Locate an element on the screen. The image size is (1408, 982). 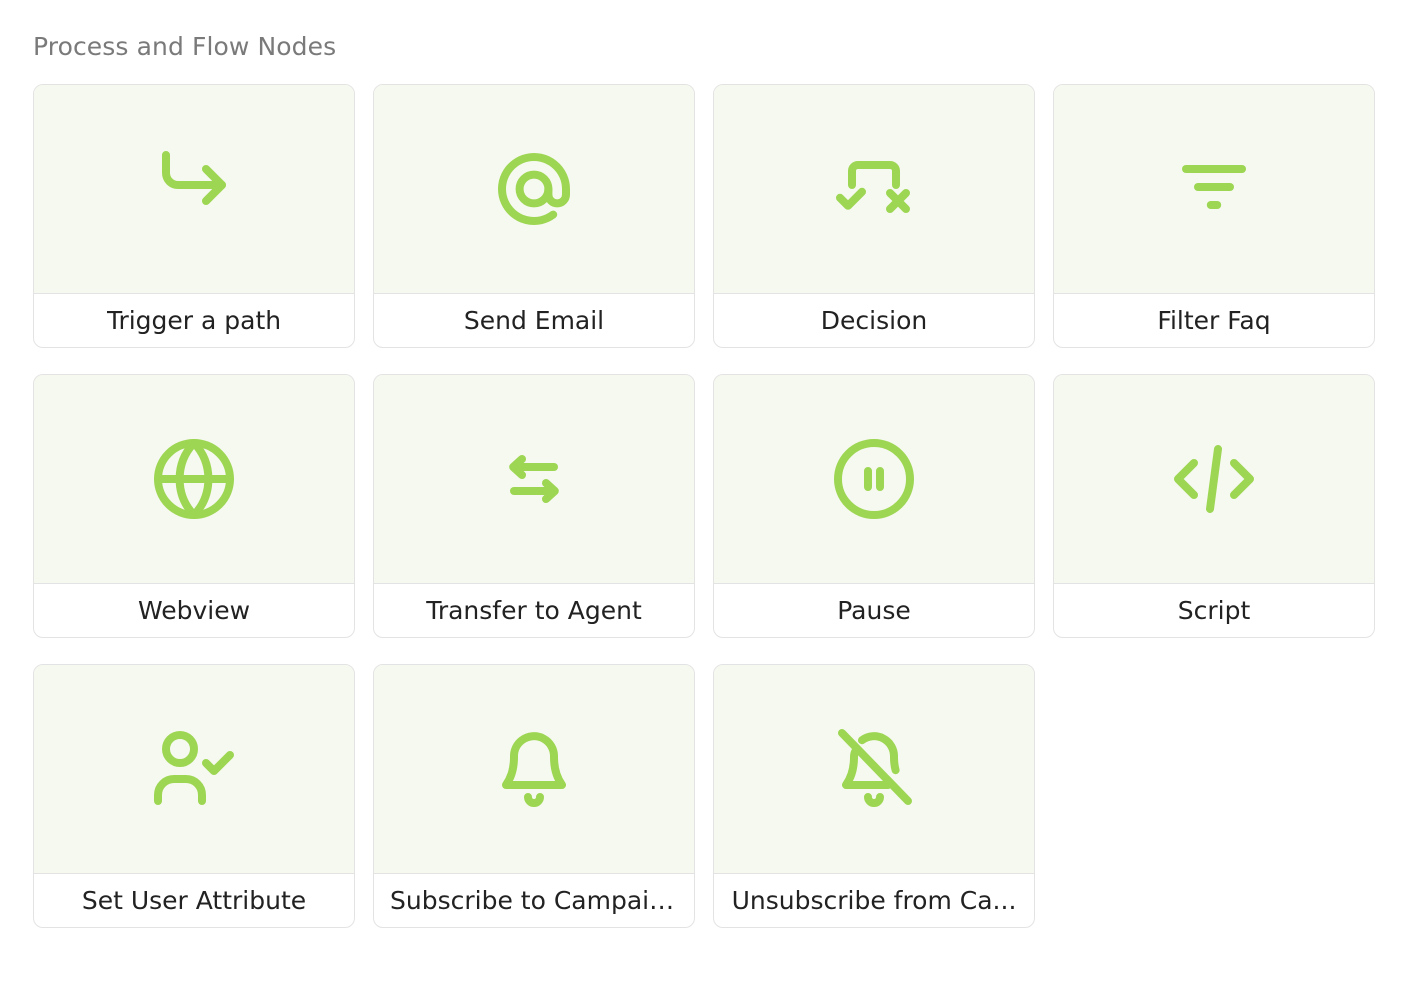
node-label: Set User Attribute is located at coordinates (194, 900).